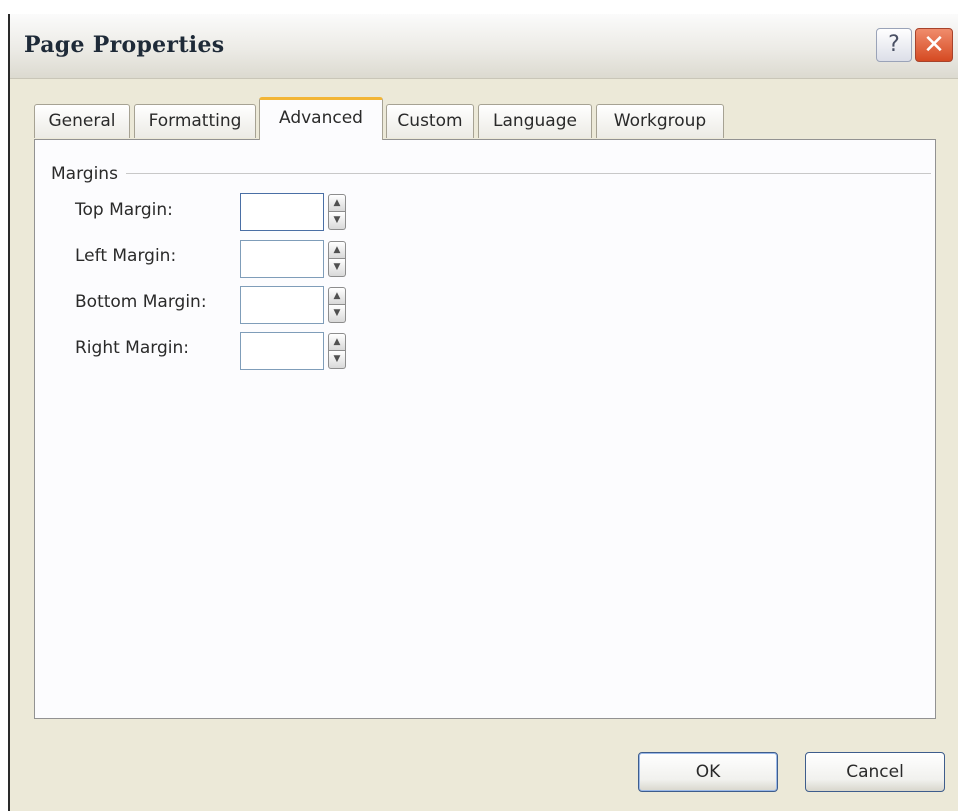  I want to click on help-button: ?, so click(894, 45).